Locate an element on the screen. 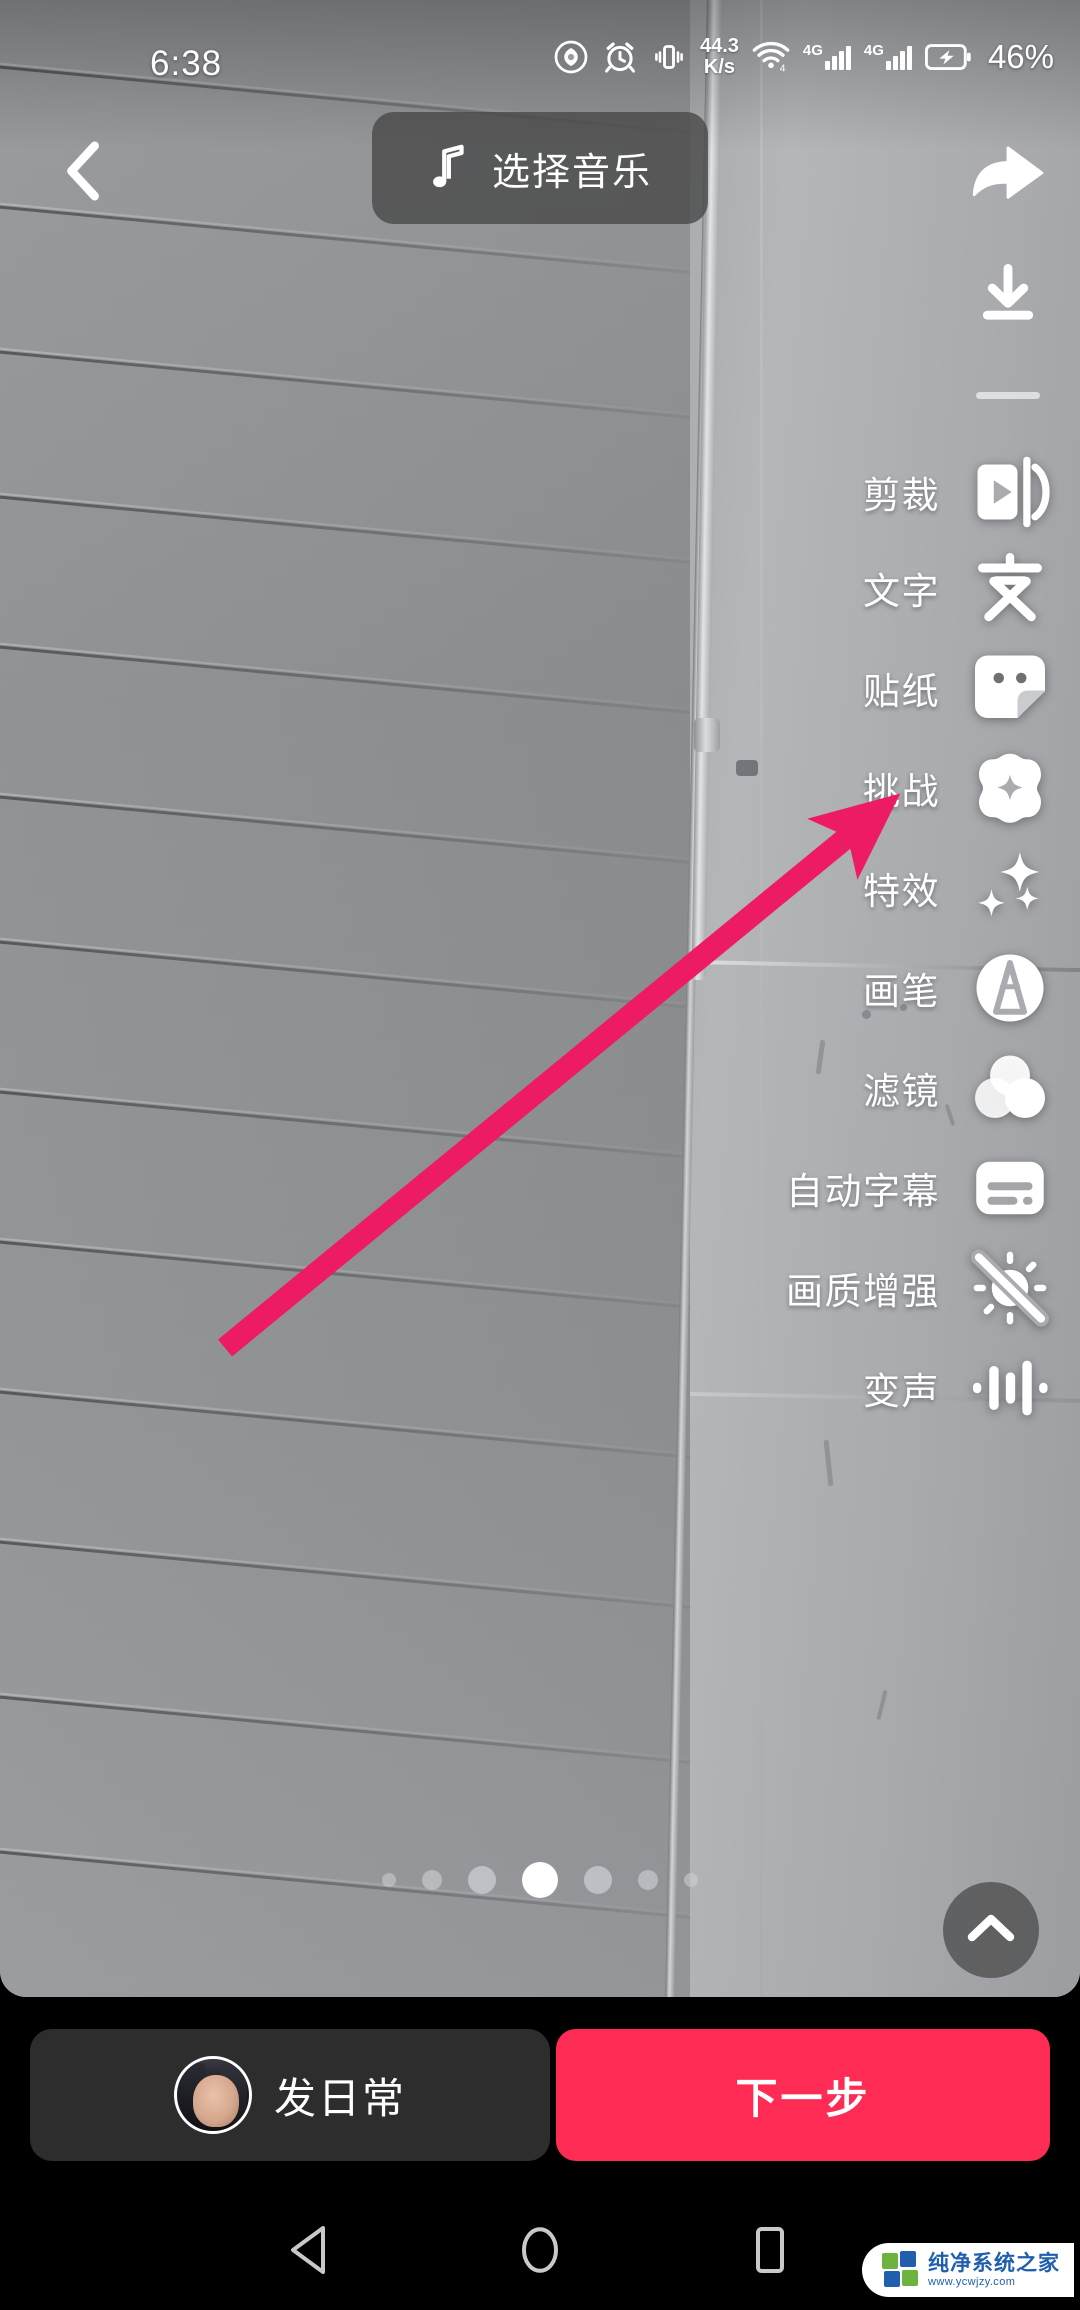 Image resolution: width=1080 pixels, height=2310 pixels. tool-item-voice-change: 变声 is located at coordinates (960, 1388).